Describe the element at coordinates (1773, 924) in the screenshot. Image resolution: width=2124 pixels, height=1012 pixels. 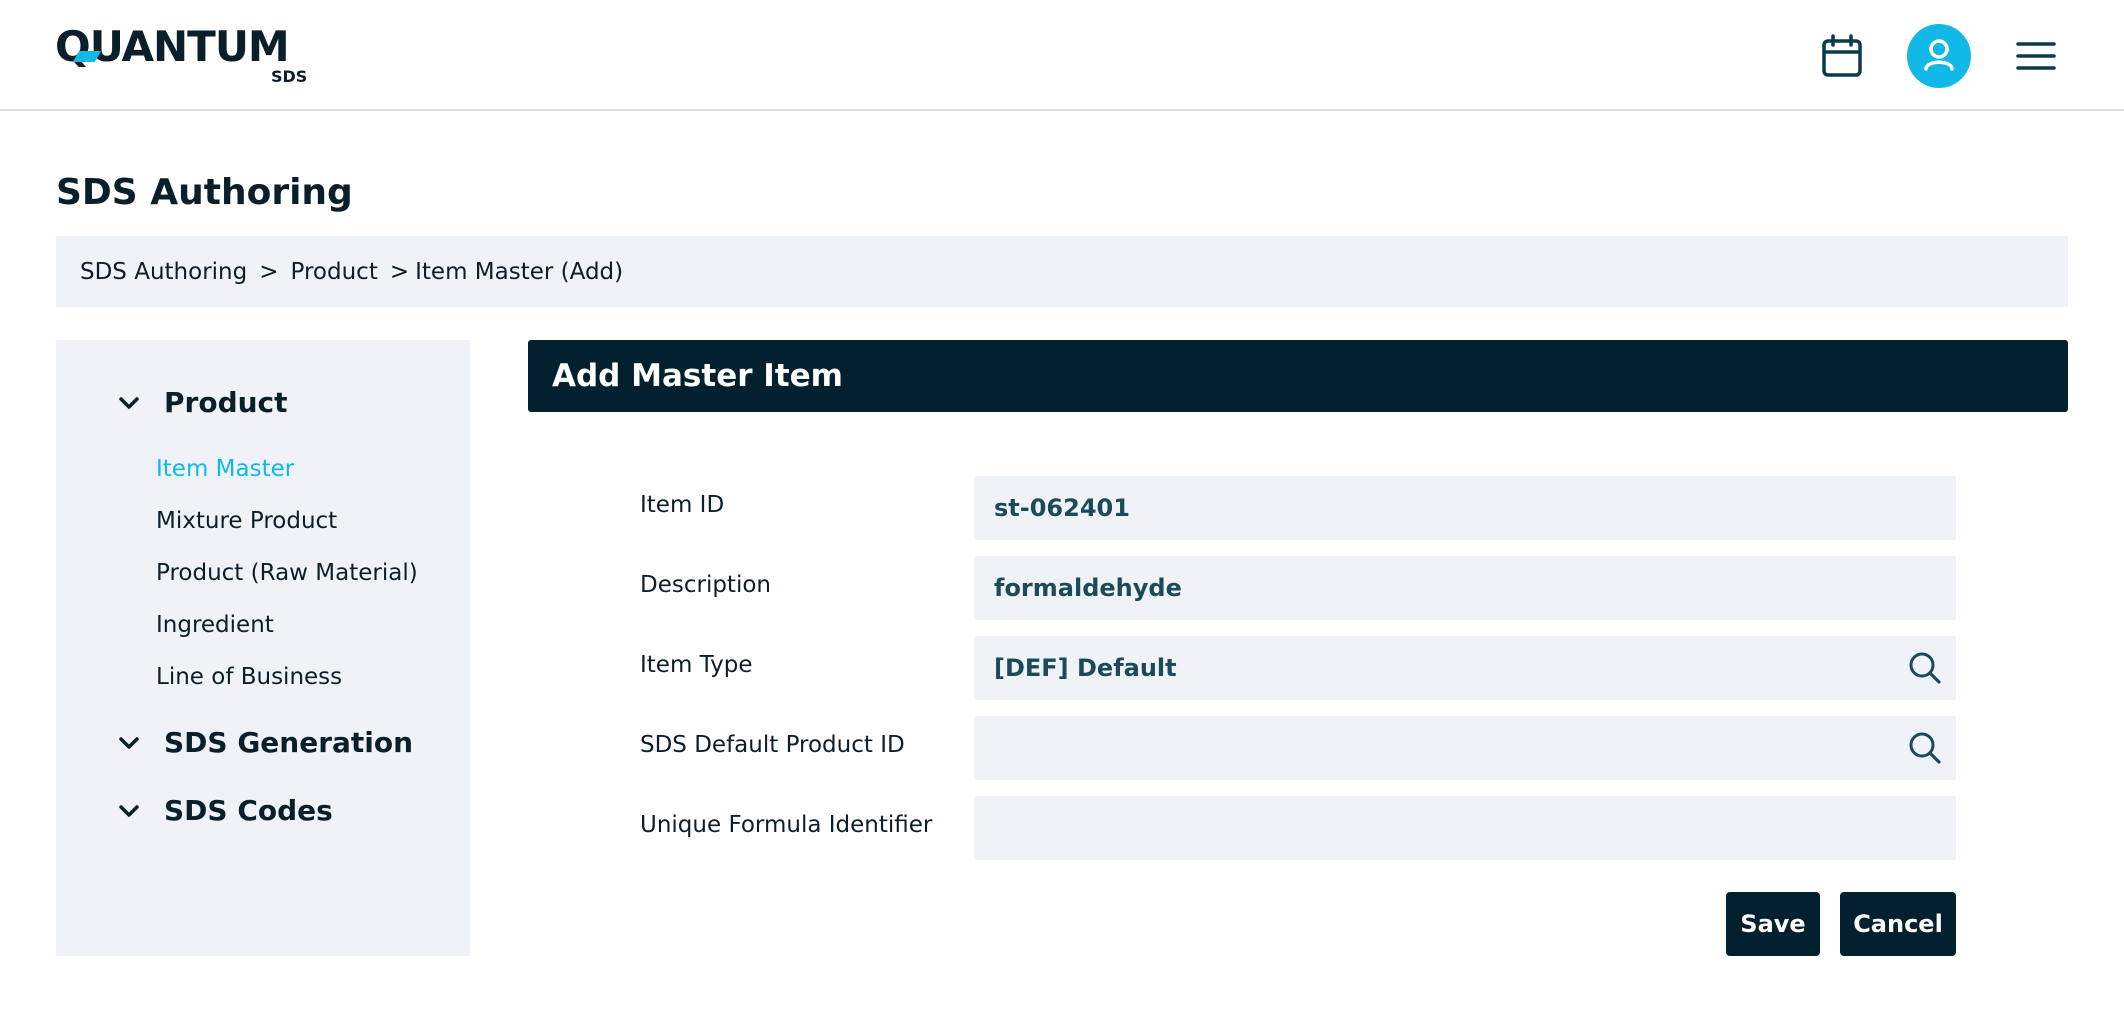
I see `save-button: Save` at that location.